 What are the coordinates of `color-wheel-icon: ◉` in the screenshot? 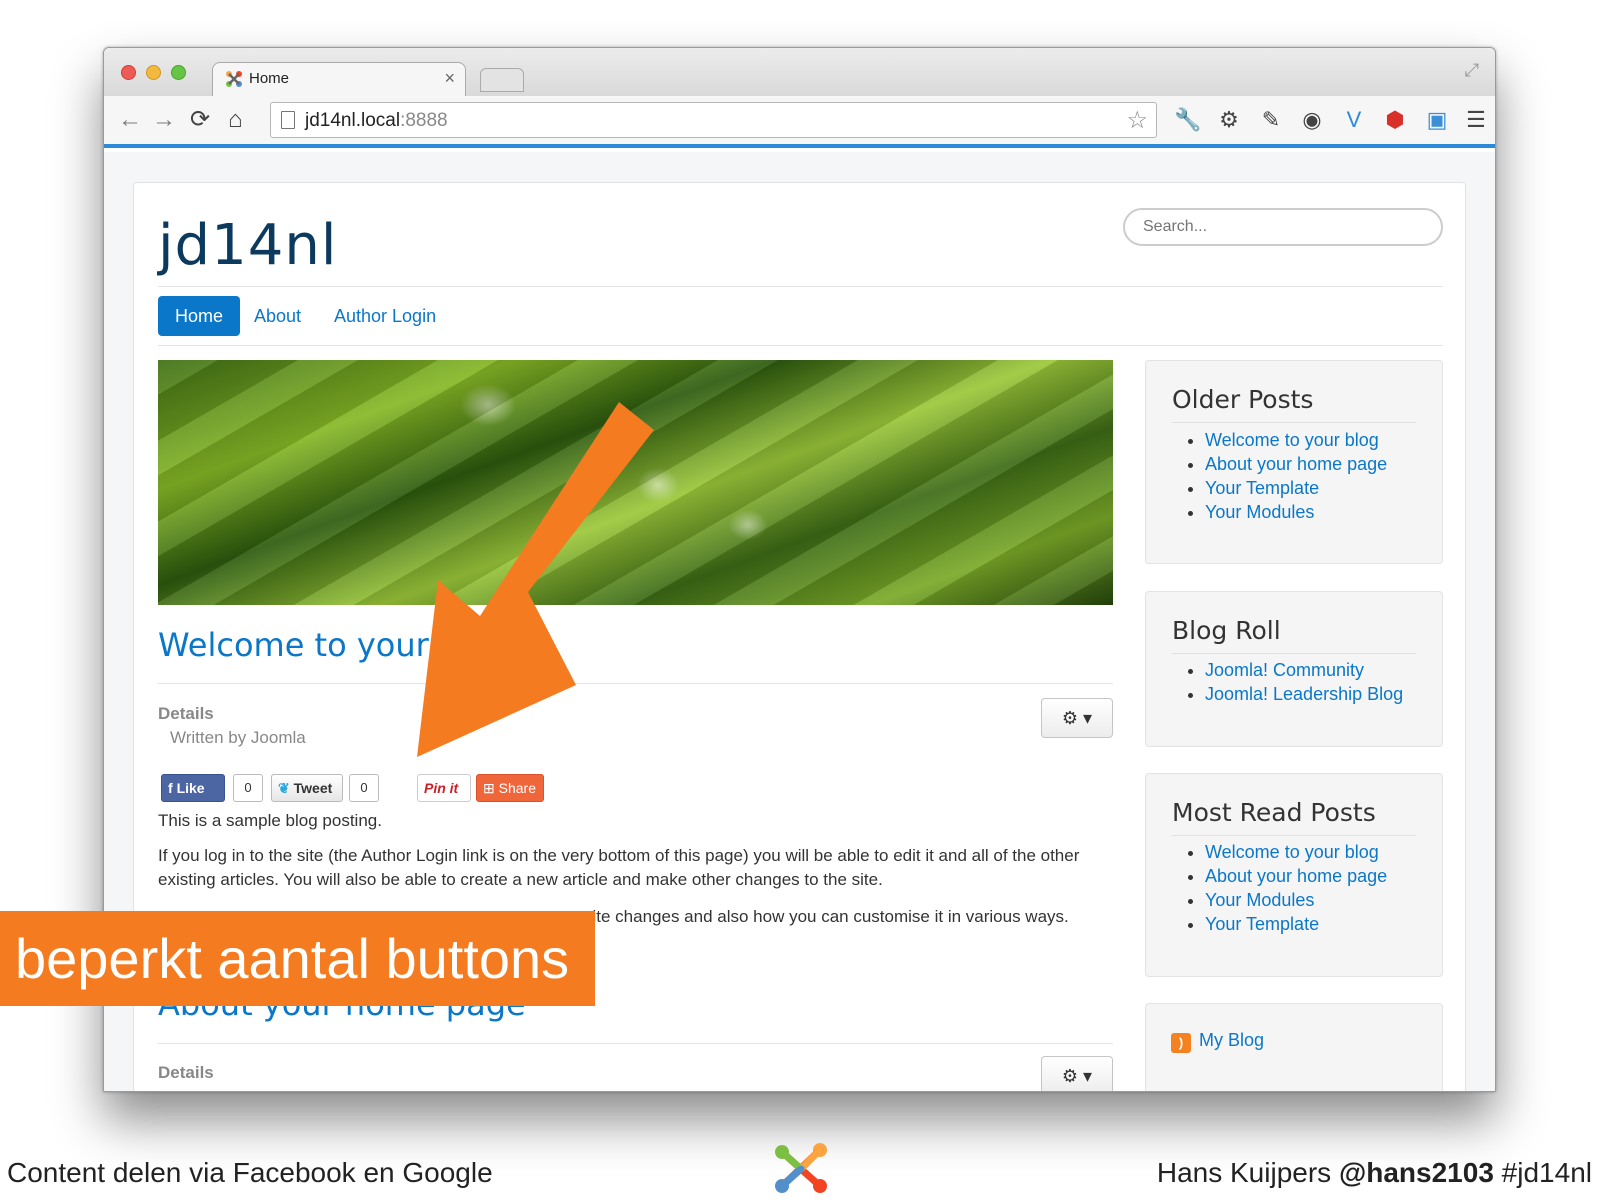 It's located at (1312, 120).